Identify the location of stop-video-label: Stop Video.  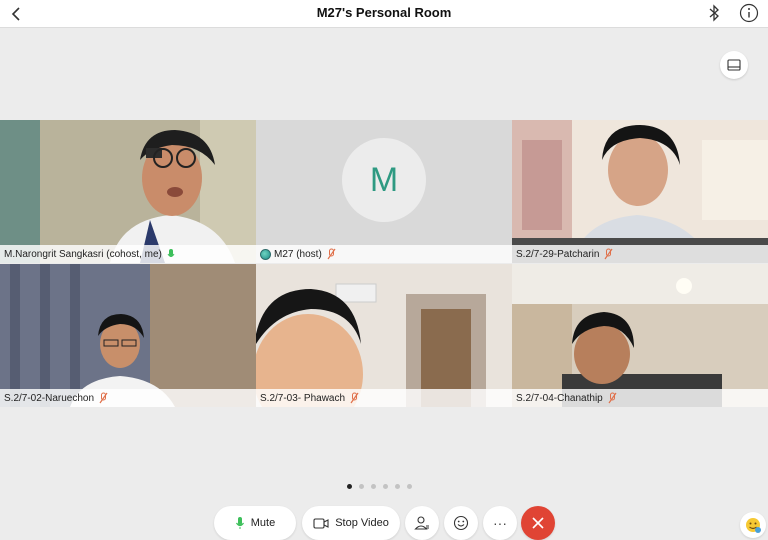
(362, 523).